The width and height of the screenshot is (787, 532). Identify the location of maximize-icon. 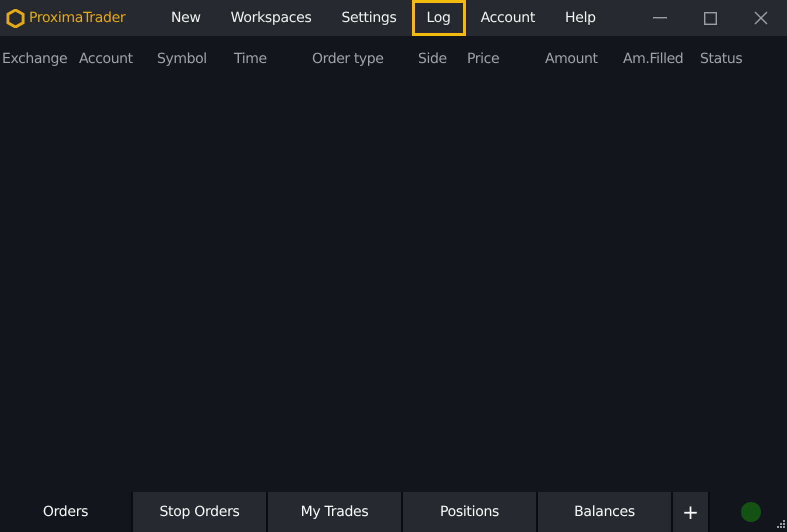
(710, 18).